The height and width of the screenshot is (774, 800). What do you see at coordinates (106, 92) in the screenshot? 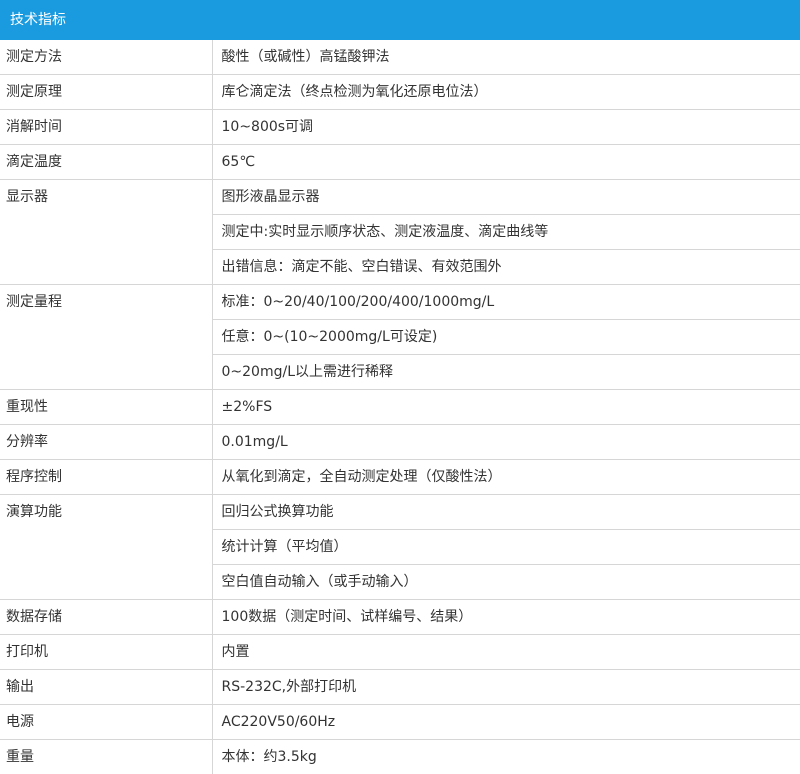
I see `spec-label: 测定原理` at bounding box center [106, 92].